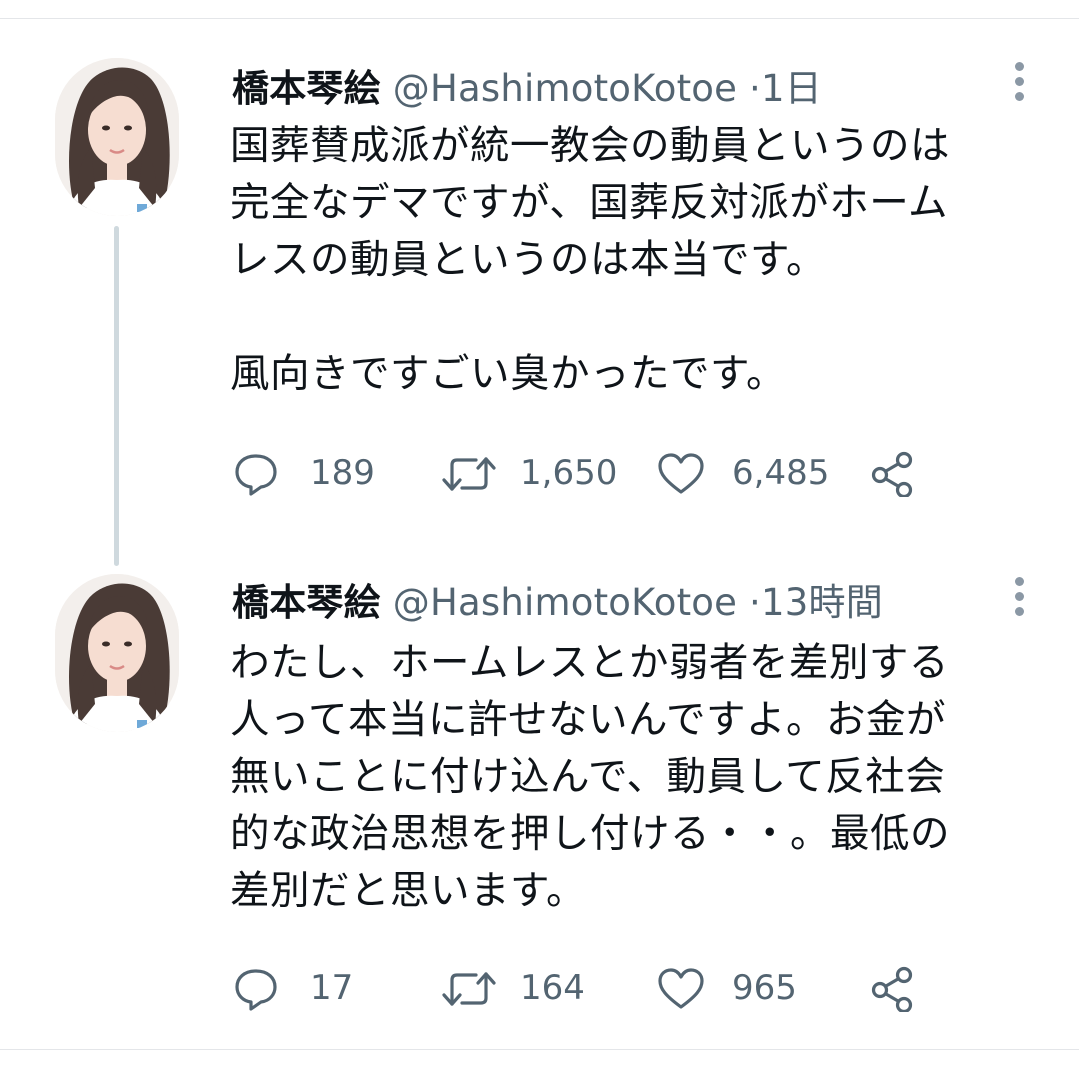 This screenshot has width=1079, height=1065. I want to click on like-count: 6,485, so click(781, 473).